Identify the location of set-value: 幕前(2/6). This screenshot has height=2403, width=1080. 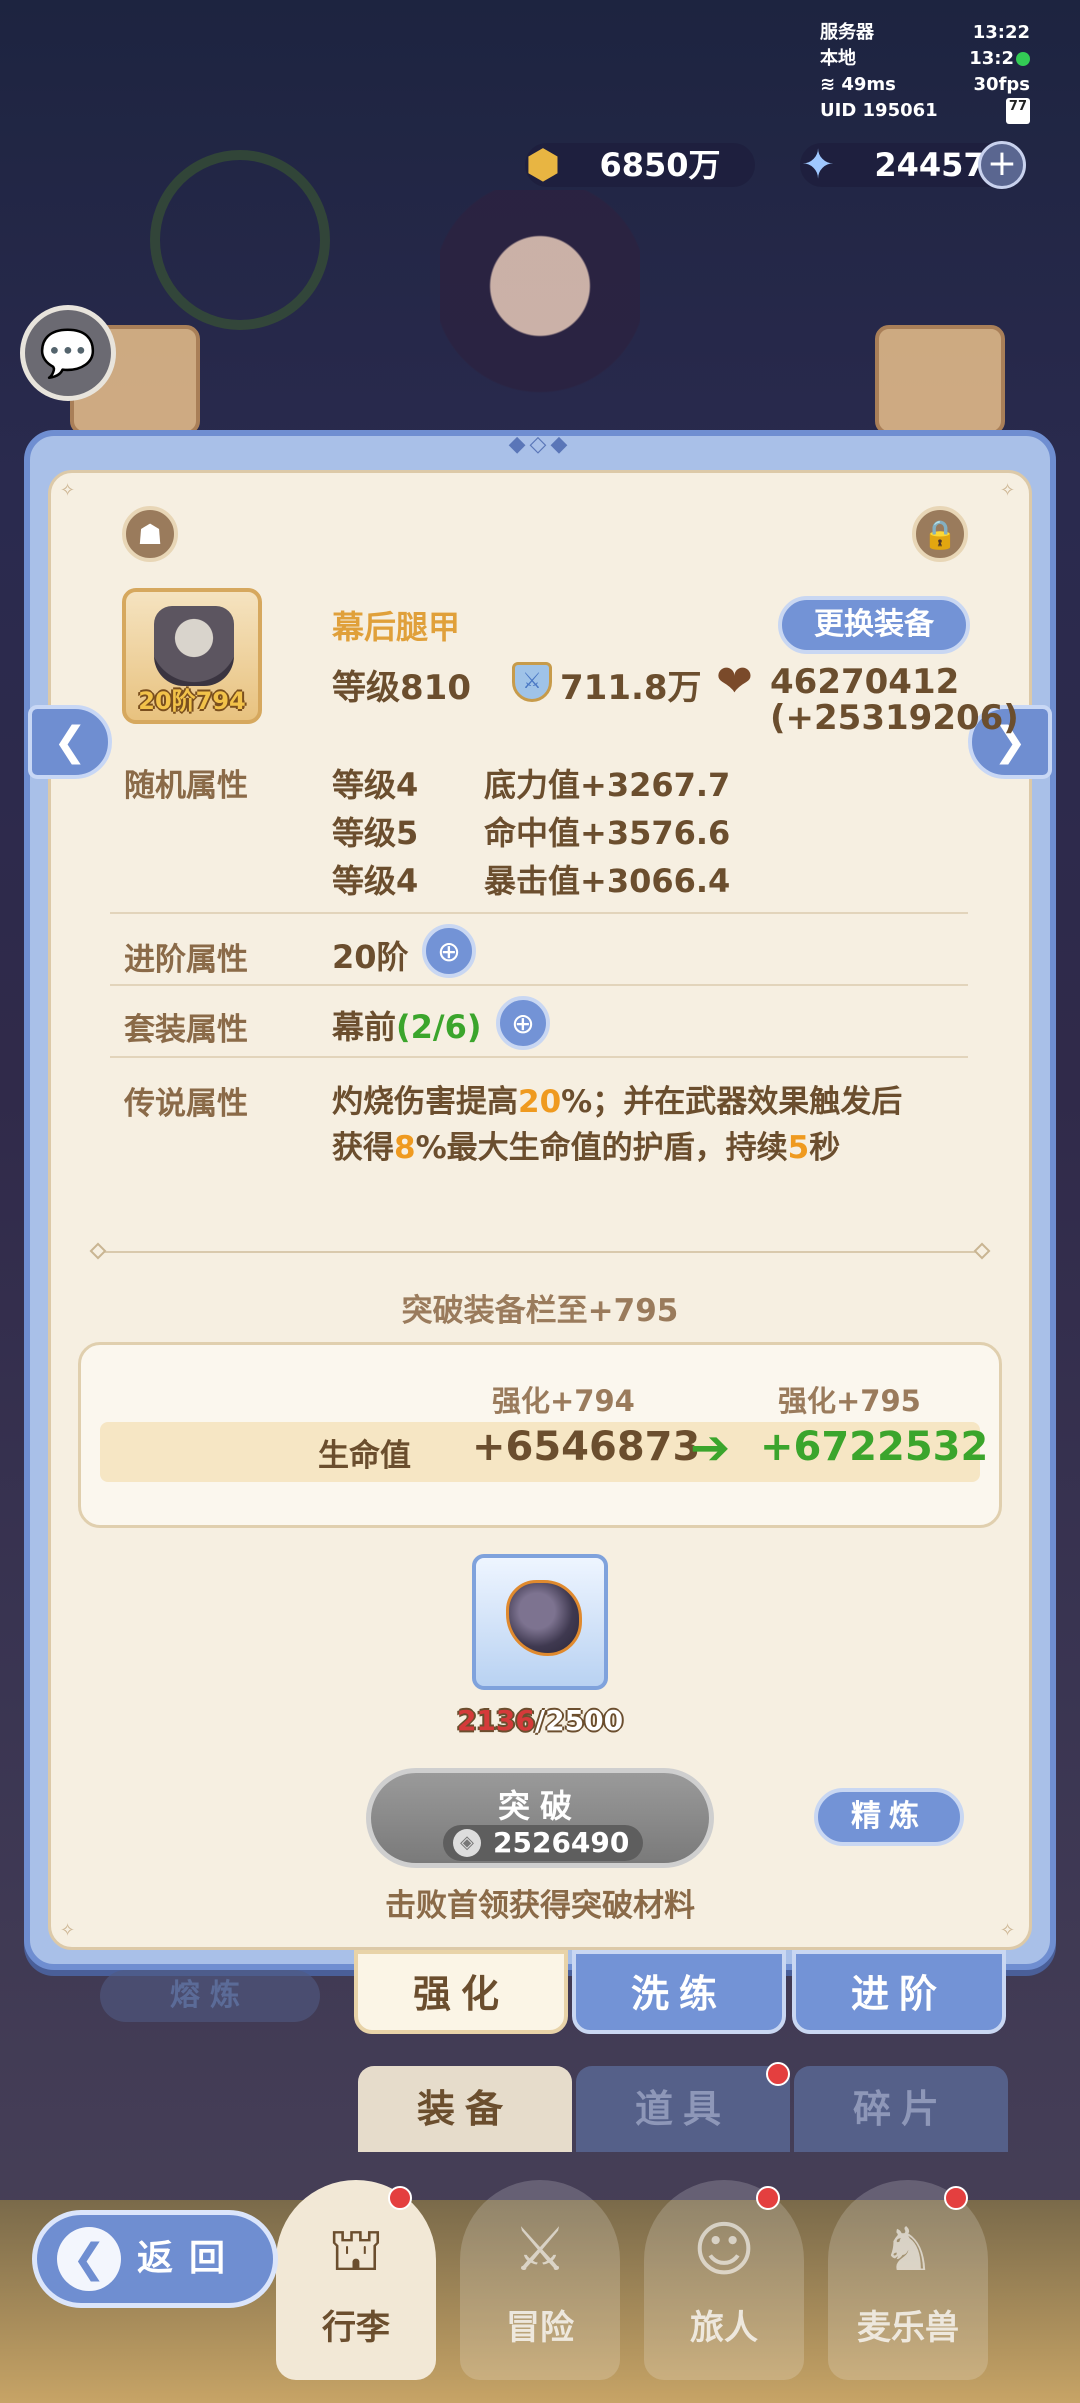
(406, 1025).